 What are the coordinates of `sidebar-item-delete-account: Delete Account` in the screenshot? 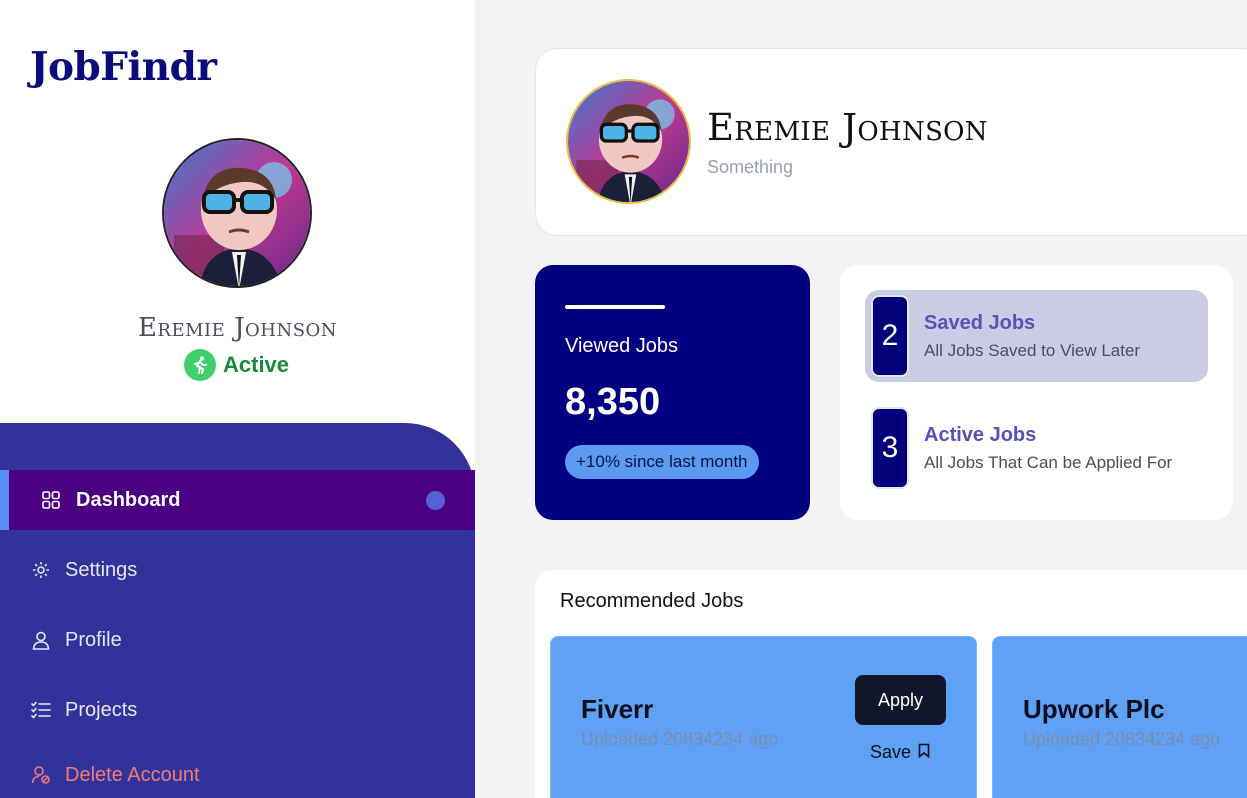 It's located at (237, 771).